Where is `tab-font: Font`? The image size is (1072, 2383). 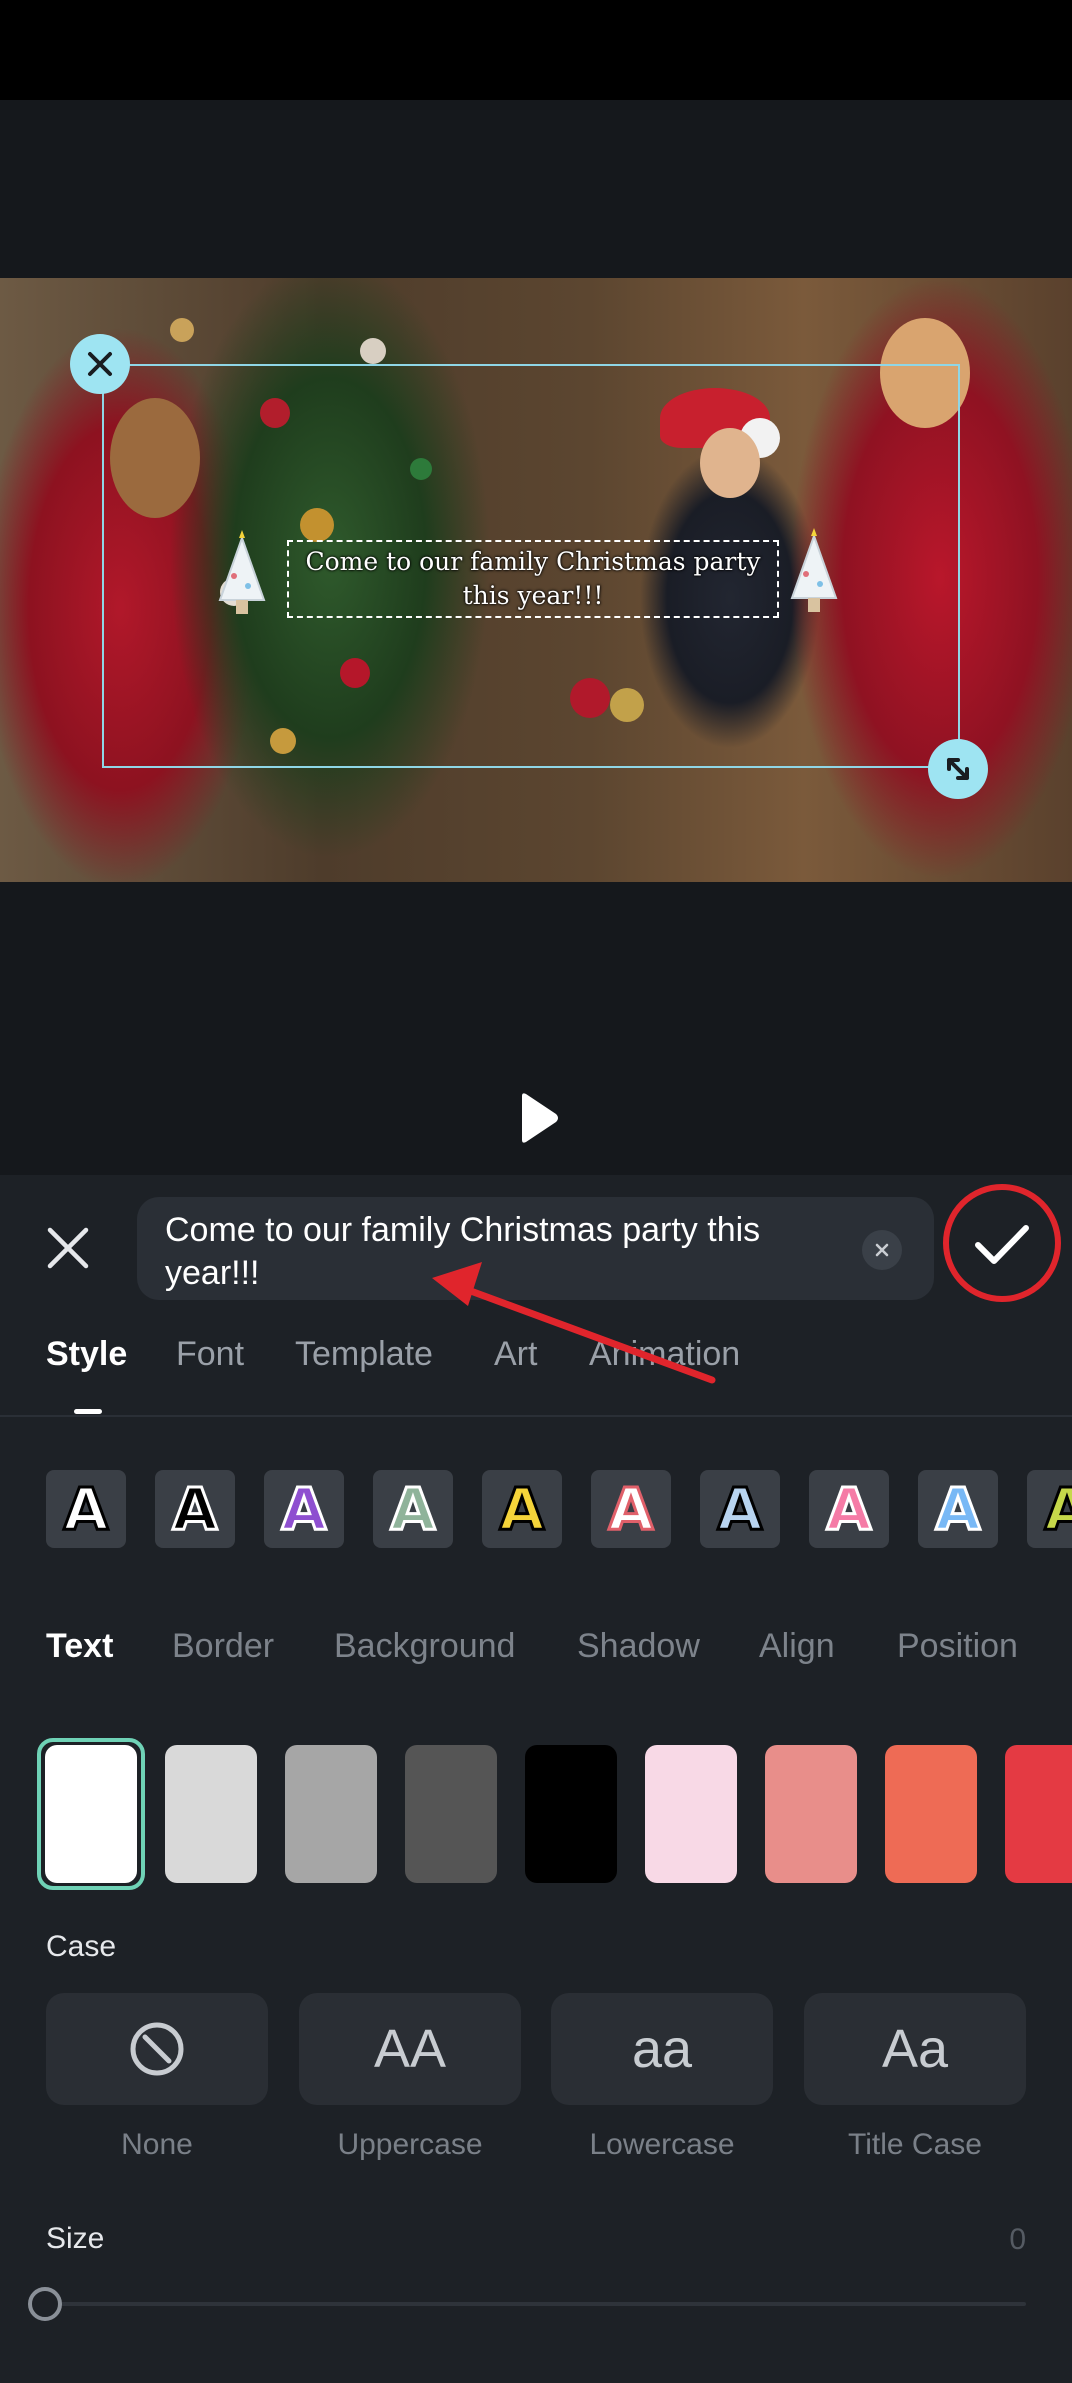 tab-font: Font is located at coordinates (210, 1354).